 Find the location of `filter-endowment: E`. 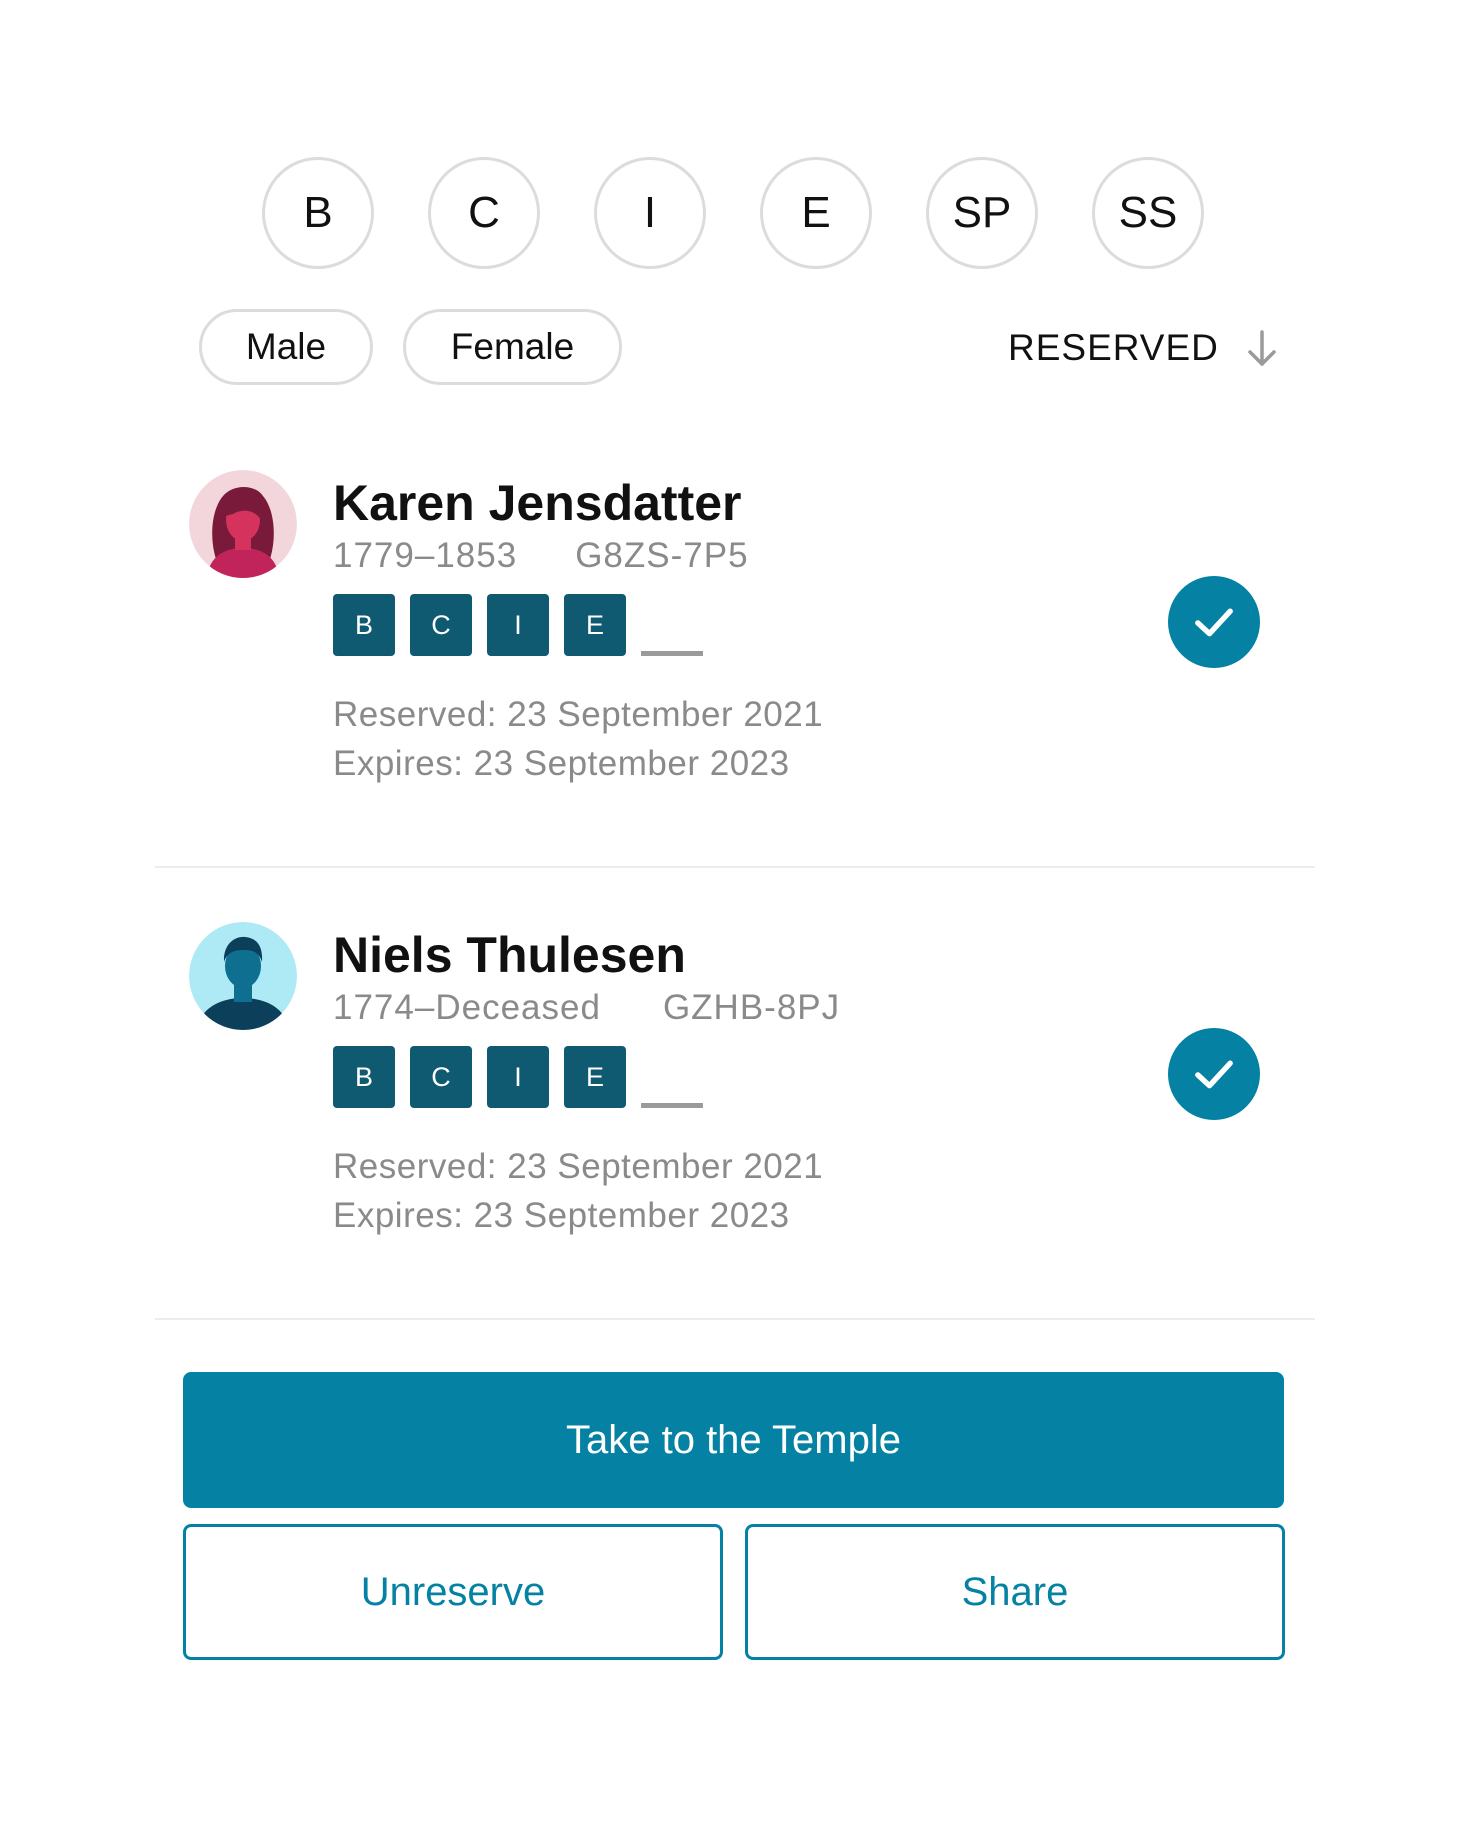

filter-endowment: E is located at coordinates (816, 213).